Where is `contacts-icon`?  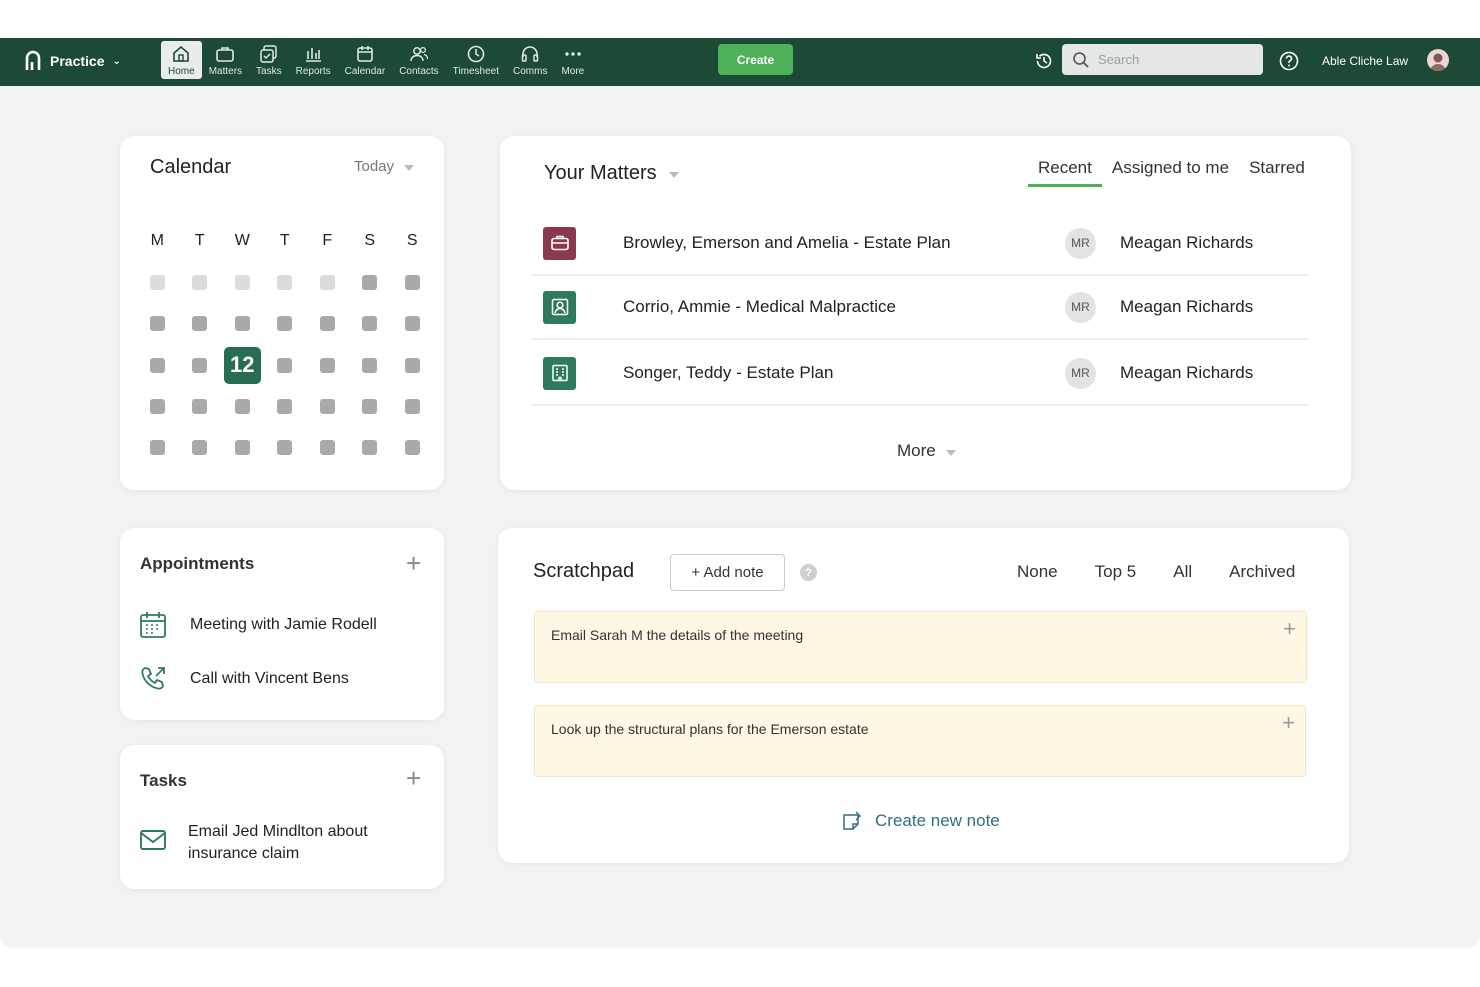
contacts-icon is located at coordinates (419, 54).